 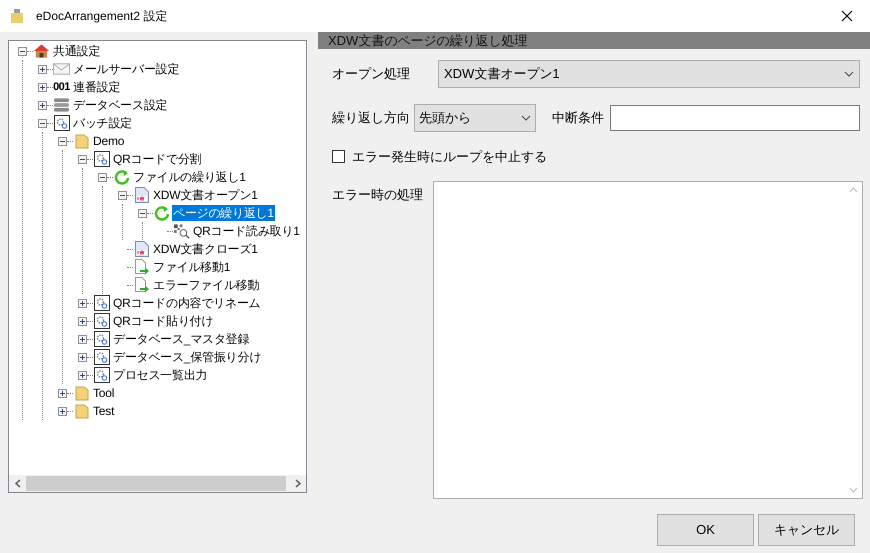 What do you see at coordinates (103, 123) in the screenshot?
I see `tree-item: バッチ設定` at bounding box center [103, 123].